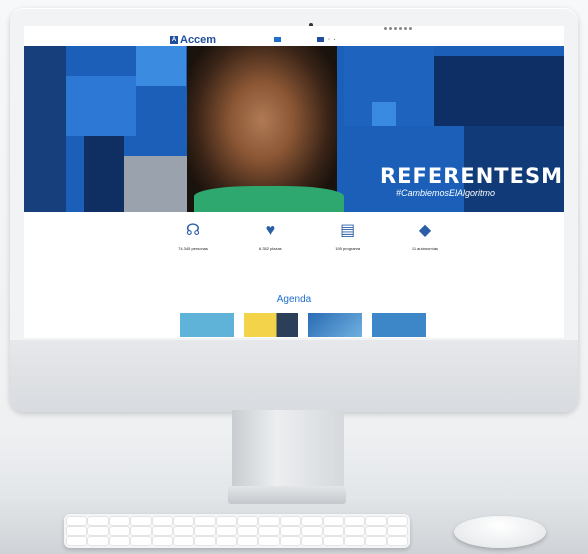 The width and height of the screenshot is (588, 554). I want to click on document-icon: ▤, so click(348, 230).